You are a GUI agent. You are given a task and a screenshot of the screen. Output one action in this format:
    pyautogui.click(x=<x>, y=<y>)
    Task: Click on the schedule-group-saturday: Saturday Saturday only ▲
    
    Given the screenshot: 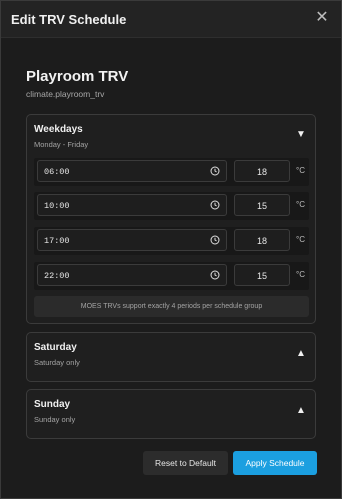 What is the action you would take?
    pyautogui.click(x=171, y=357)
    